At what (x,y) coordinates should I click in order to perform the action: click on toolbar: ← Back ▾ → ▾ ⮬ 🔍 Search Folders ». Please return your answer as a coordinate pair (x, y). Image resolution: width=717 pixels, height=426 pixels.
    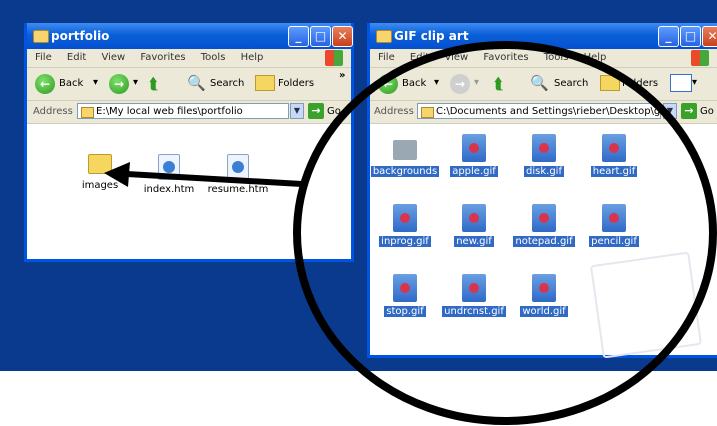
    Looking at the image, I should click on (189, 84).